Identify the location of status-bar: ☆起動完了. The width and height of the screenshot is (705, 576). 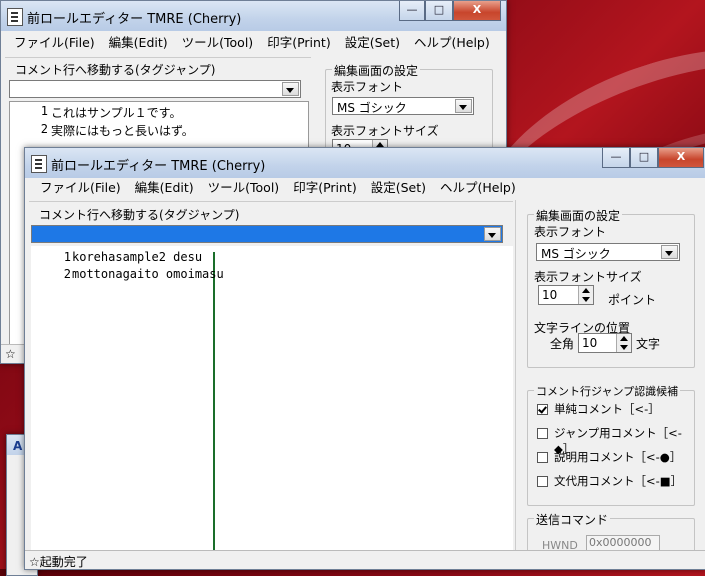
(365, 559).